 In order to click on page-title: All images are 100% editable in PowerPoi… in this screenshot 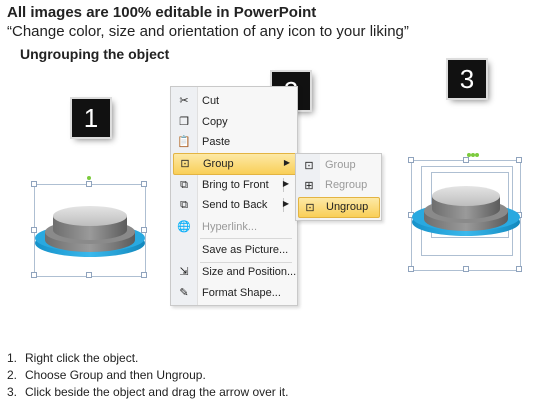, I will do `click(162, 12)`.